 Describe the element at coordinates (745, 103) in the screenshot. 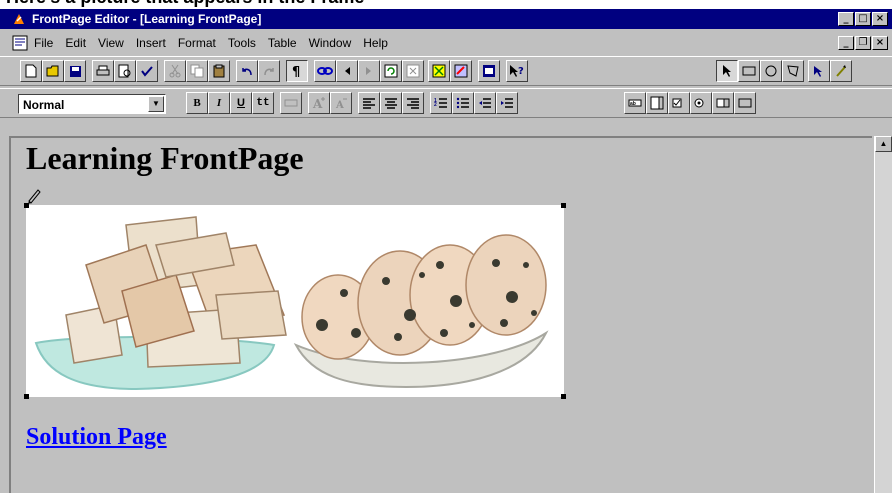

I see `push-button-field-button` at that location.